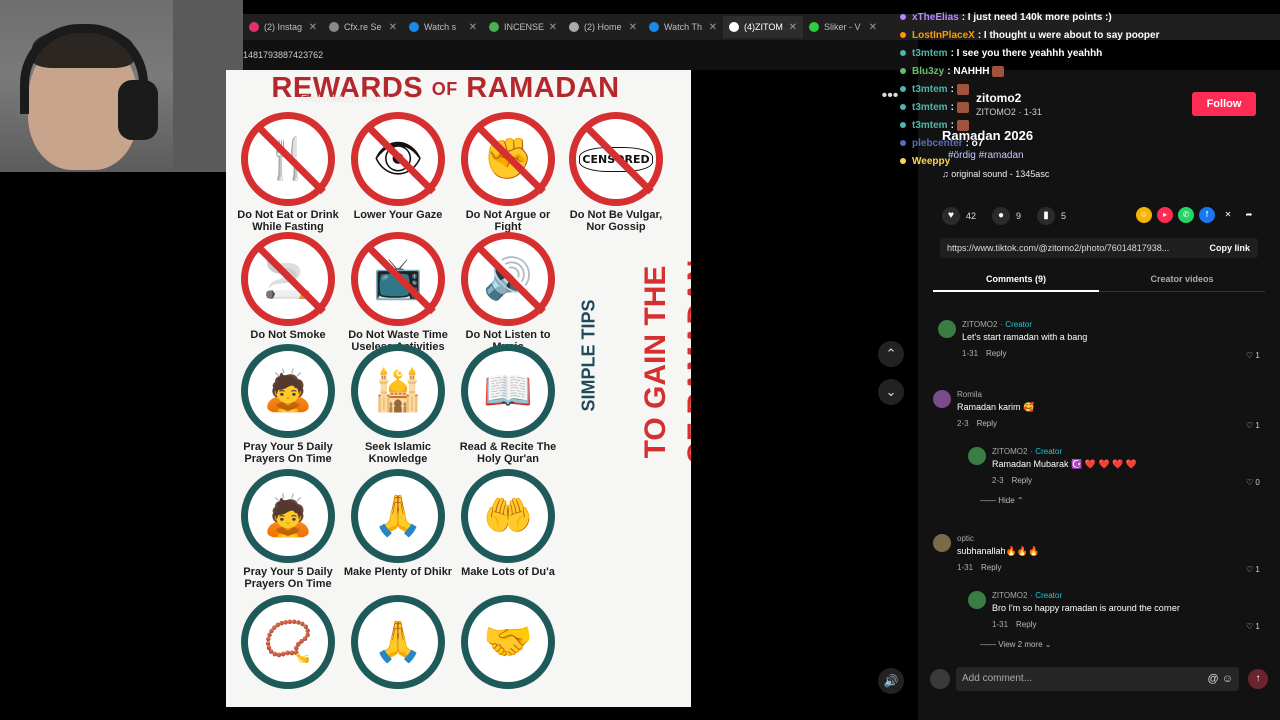 The height and width of the screenshot is (720, 1280). I want to click on chat-username: LostInPlaceX, so click(943, 35).